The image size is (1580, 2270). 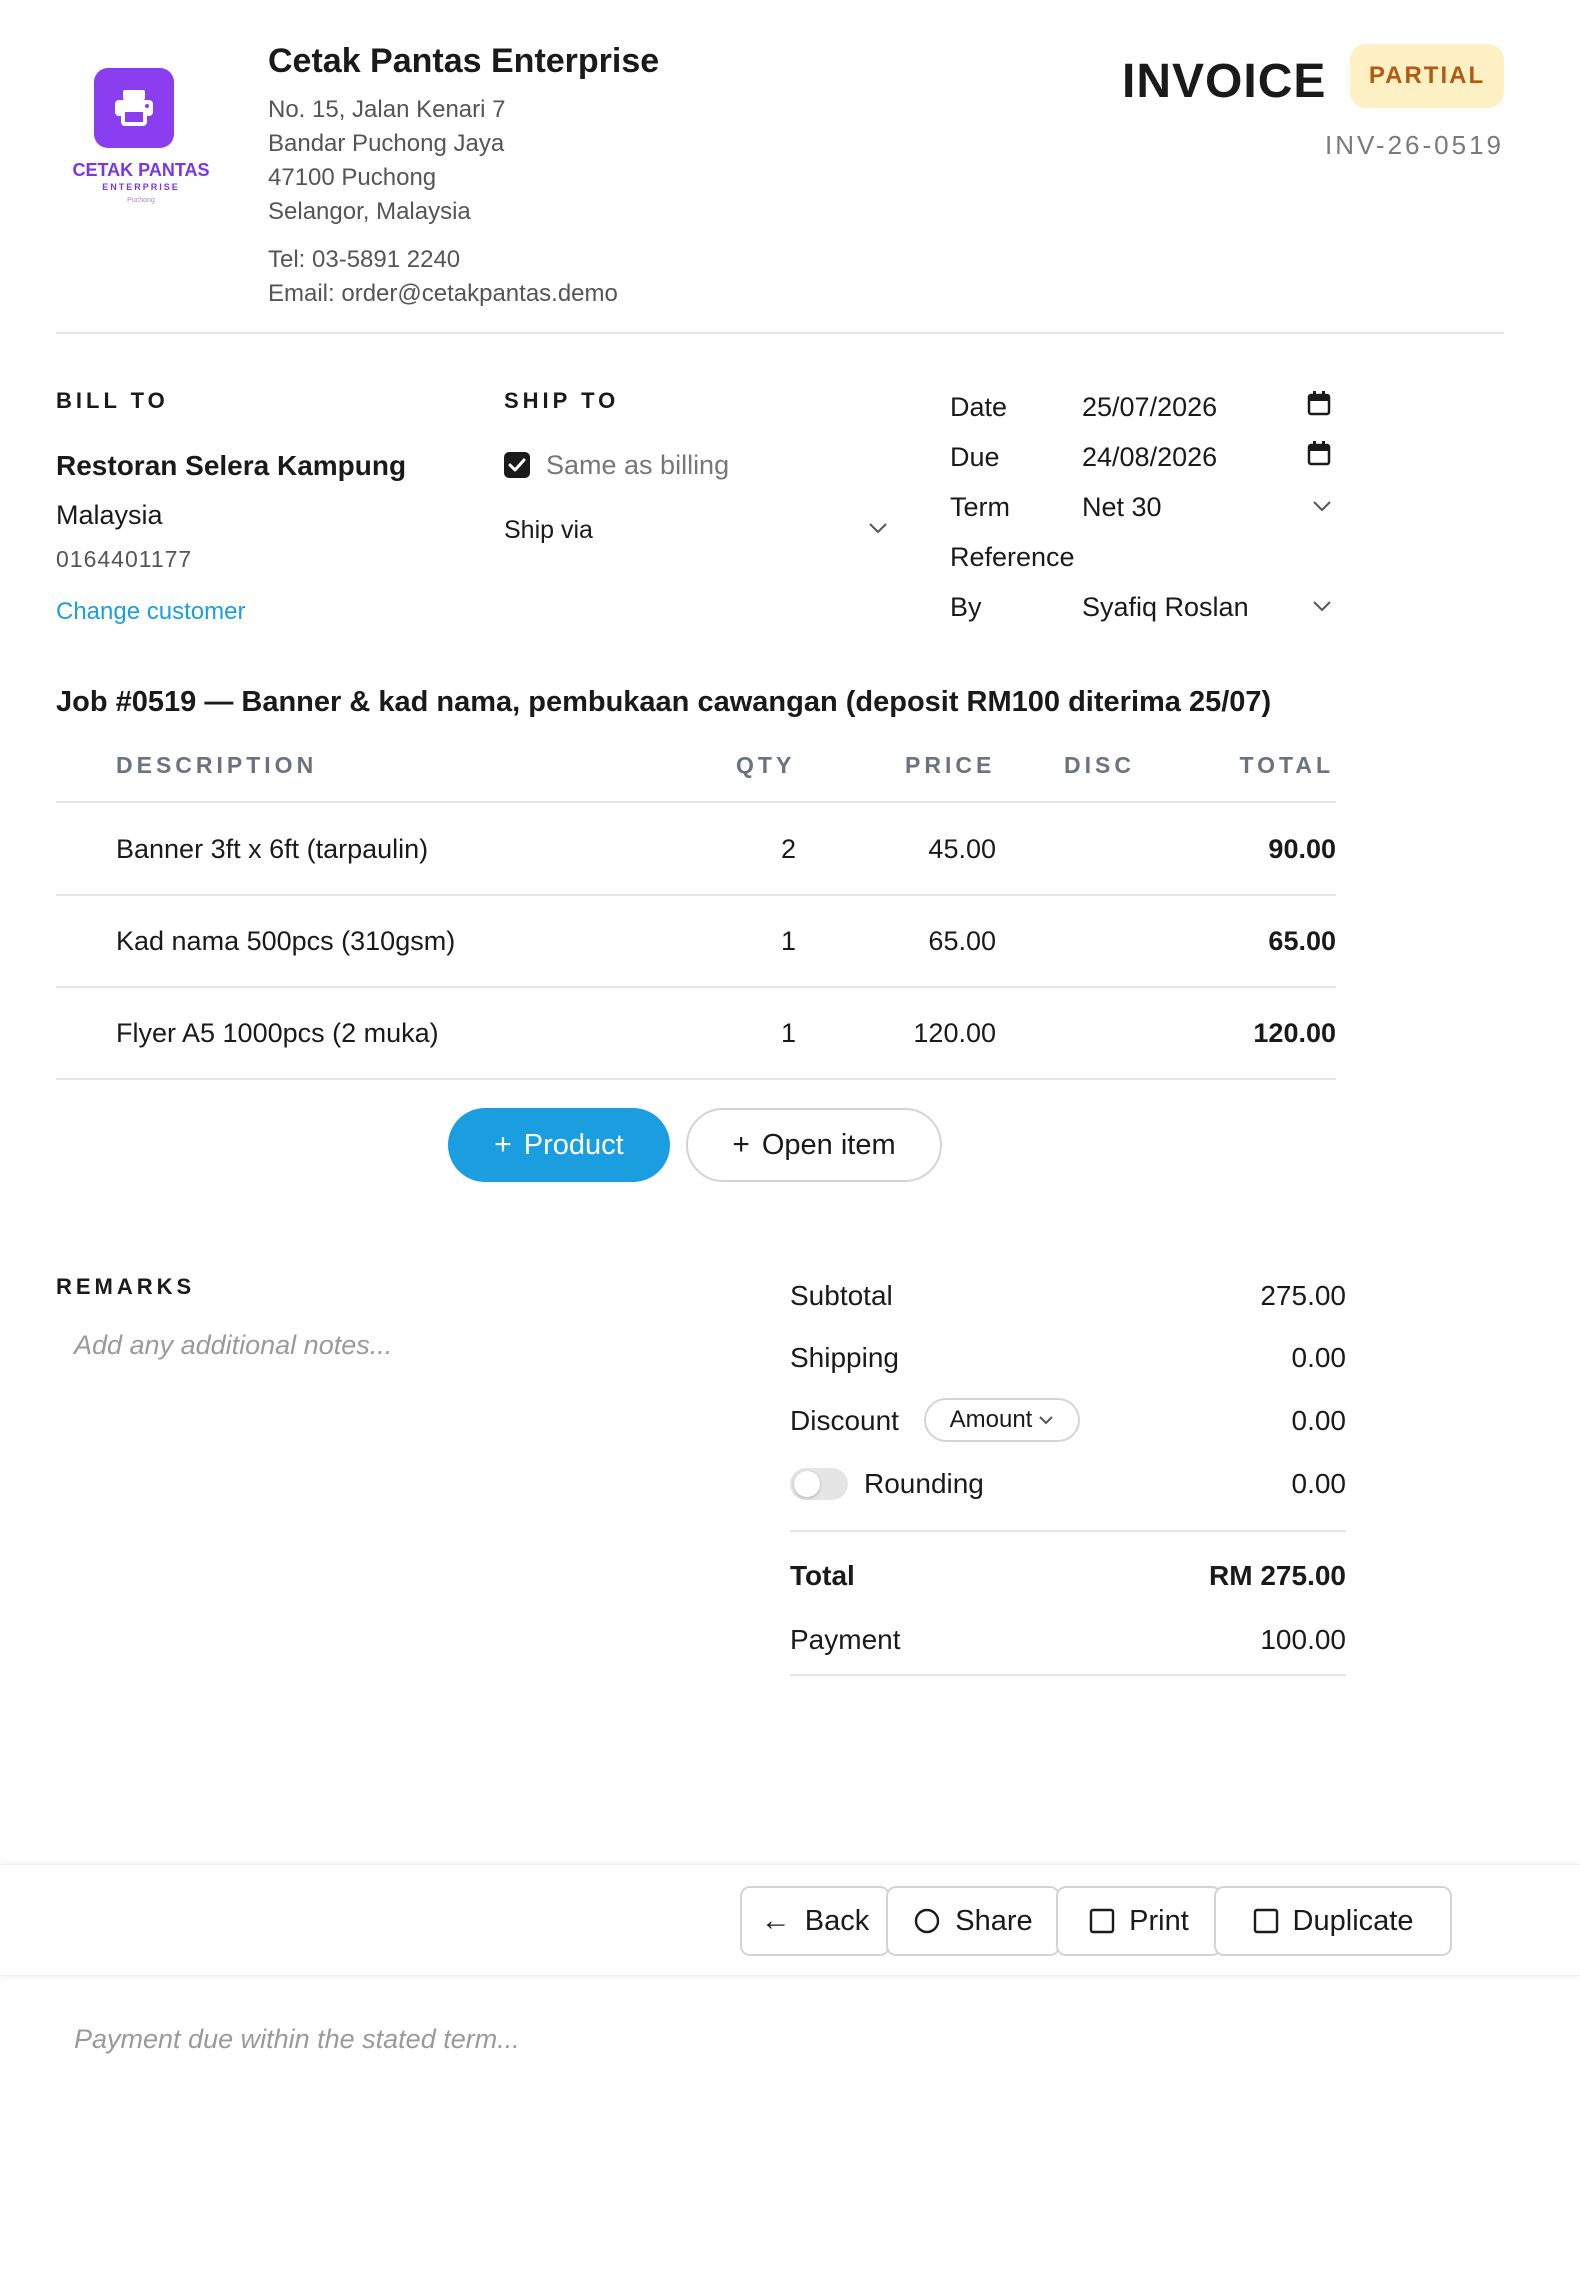 I want to click on term-label: Term, so click(x=980, y=507).